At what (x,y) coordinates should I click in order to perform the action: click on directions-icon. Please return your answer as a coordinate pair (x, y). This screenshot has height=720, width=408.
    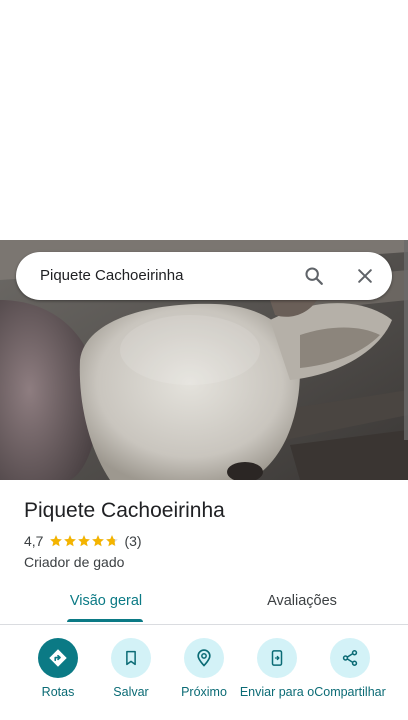
    Looking at the image, I should click on (58, 658).